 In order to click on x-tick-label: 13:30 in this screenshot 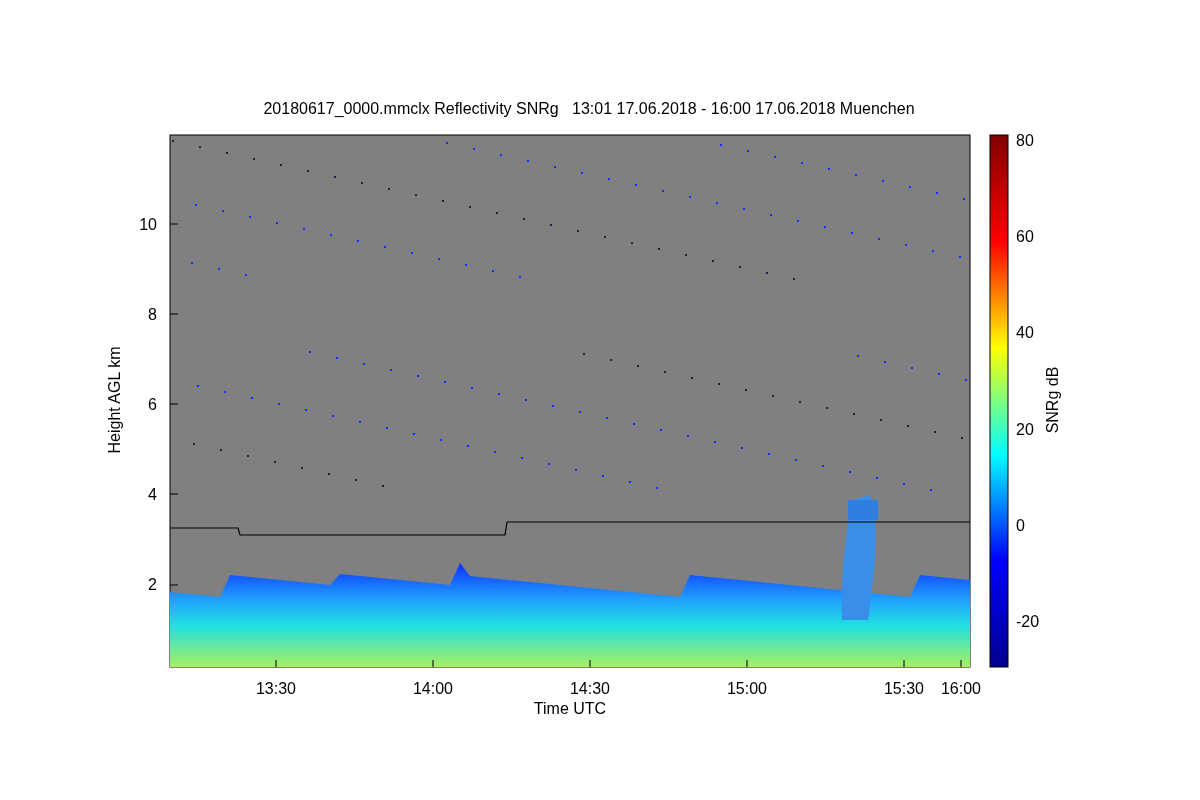, I will do `click(276, 688)`.